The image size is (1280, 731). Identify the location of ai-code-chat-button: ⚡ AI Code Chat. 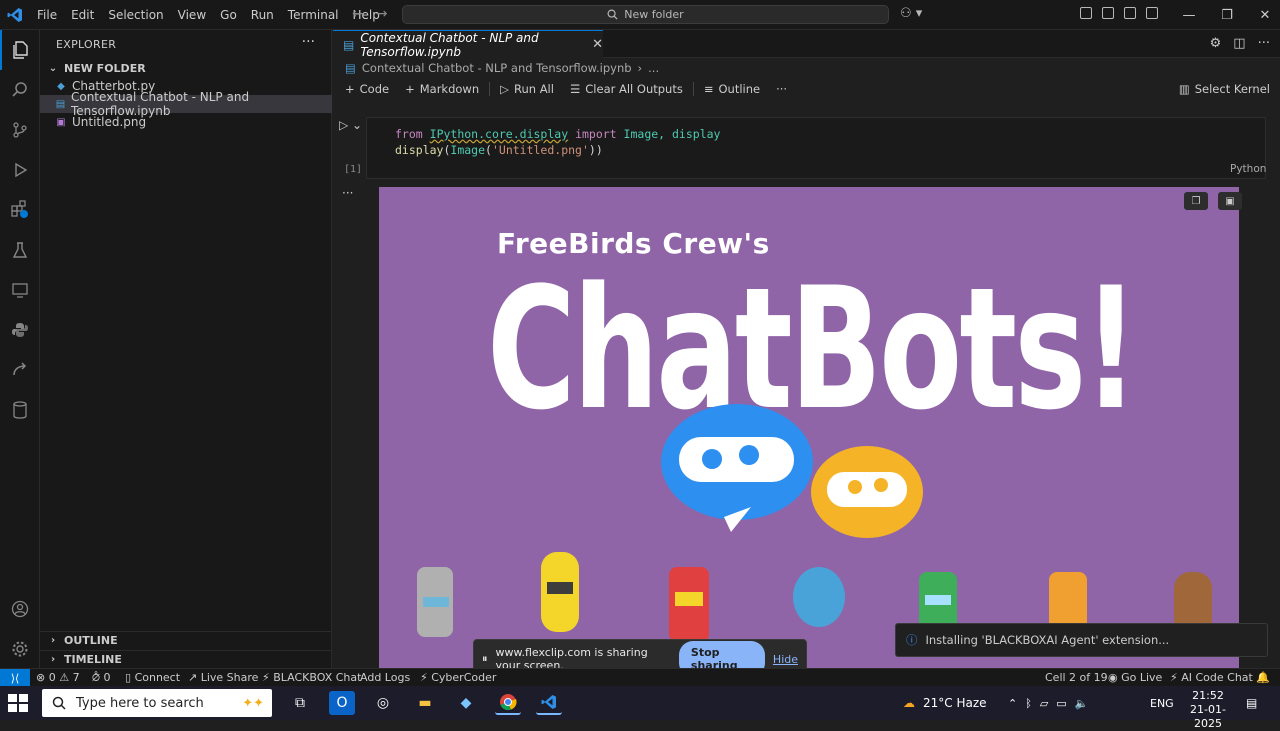
(1211, 677).